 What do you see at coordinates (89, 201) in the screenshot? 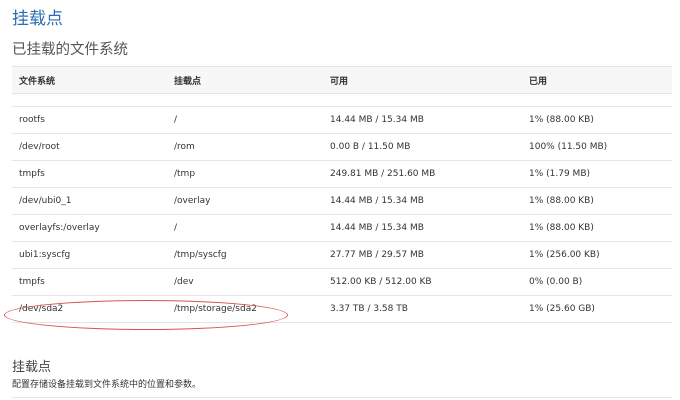
I see `cell-filesystem: /dev/ubi0_1` at bounding box center [89, 201].